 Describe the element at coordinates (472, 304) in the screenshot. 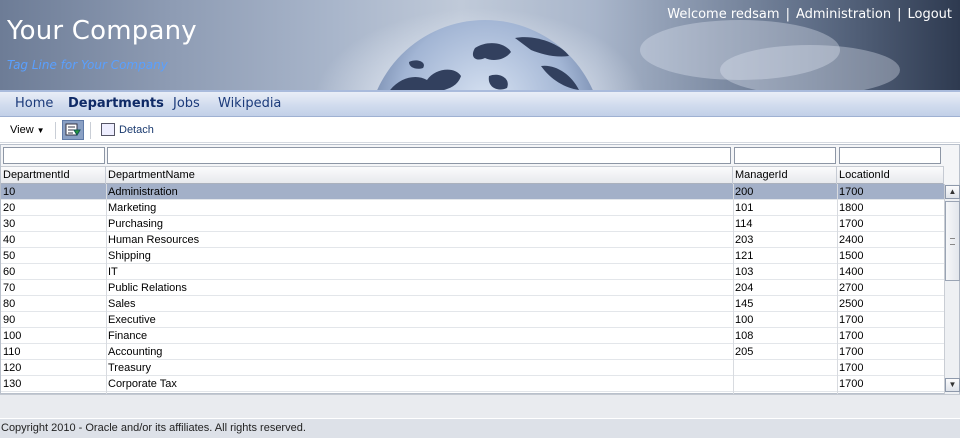

I see `table-row: 80 Sales 145 2500` at that location.